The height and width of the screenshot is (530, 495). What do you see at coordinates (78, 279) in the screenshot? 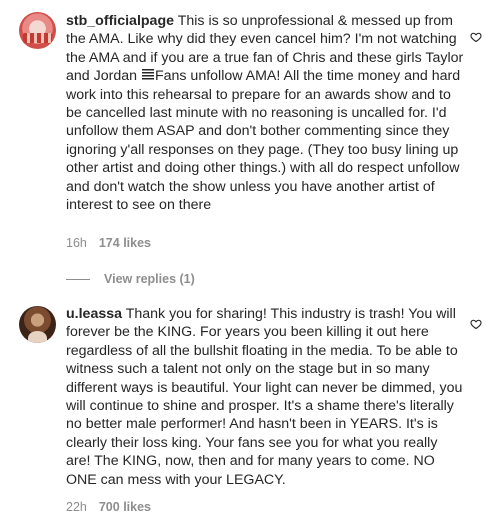
I see `replies-divider` at bounding box center [78, 279].